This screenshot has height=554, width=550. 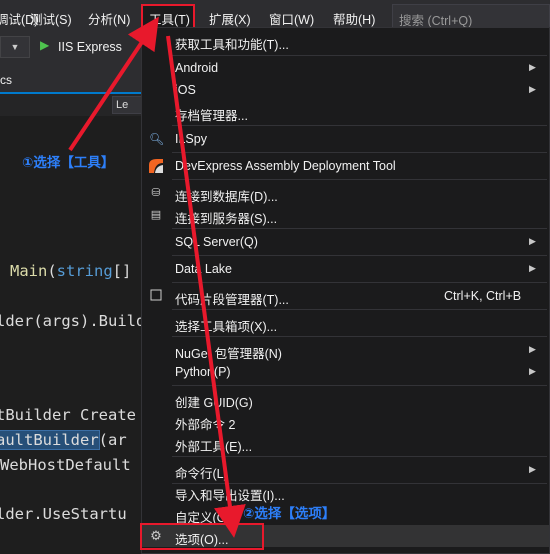 I want to click on play-icon: ▶, so click(x=44, y=45).